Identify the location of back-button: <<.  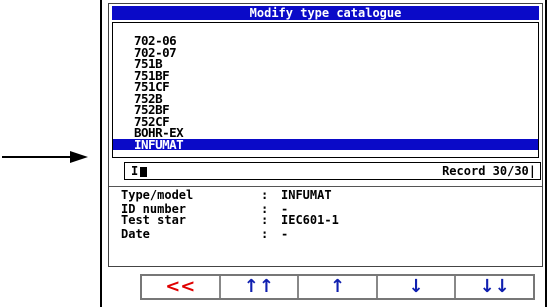
(181, 287).